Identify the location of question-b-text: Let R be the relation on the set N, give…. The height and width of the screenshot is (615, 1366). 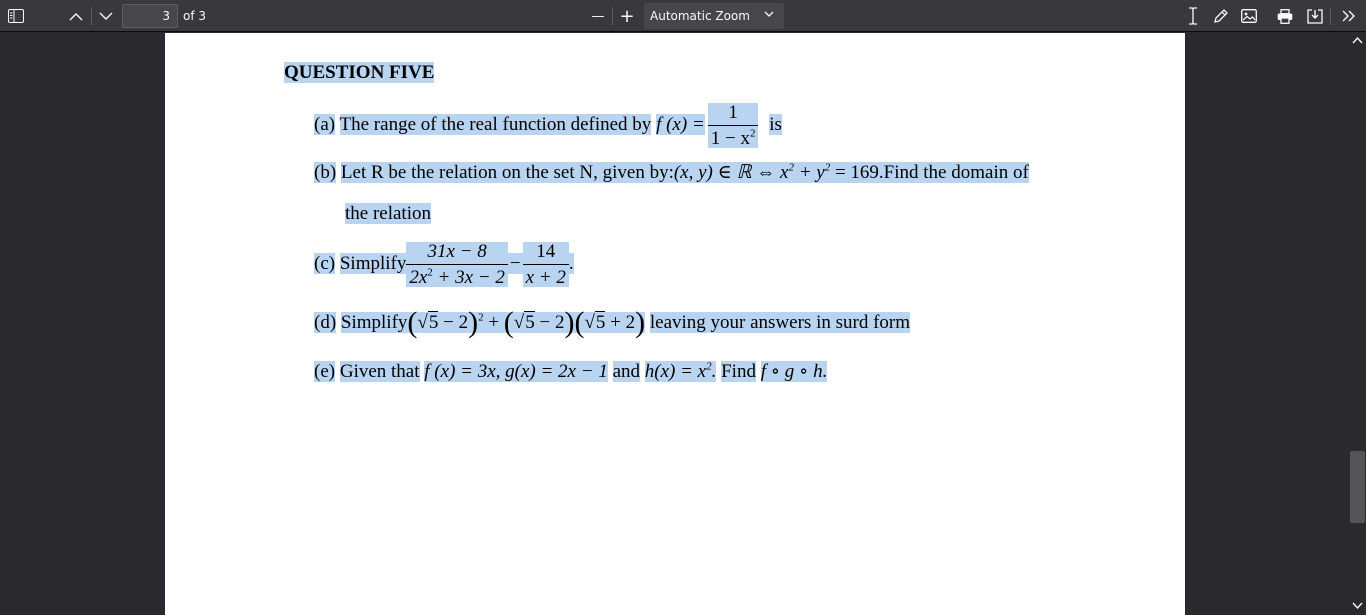
(507, 172).